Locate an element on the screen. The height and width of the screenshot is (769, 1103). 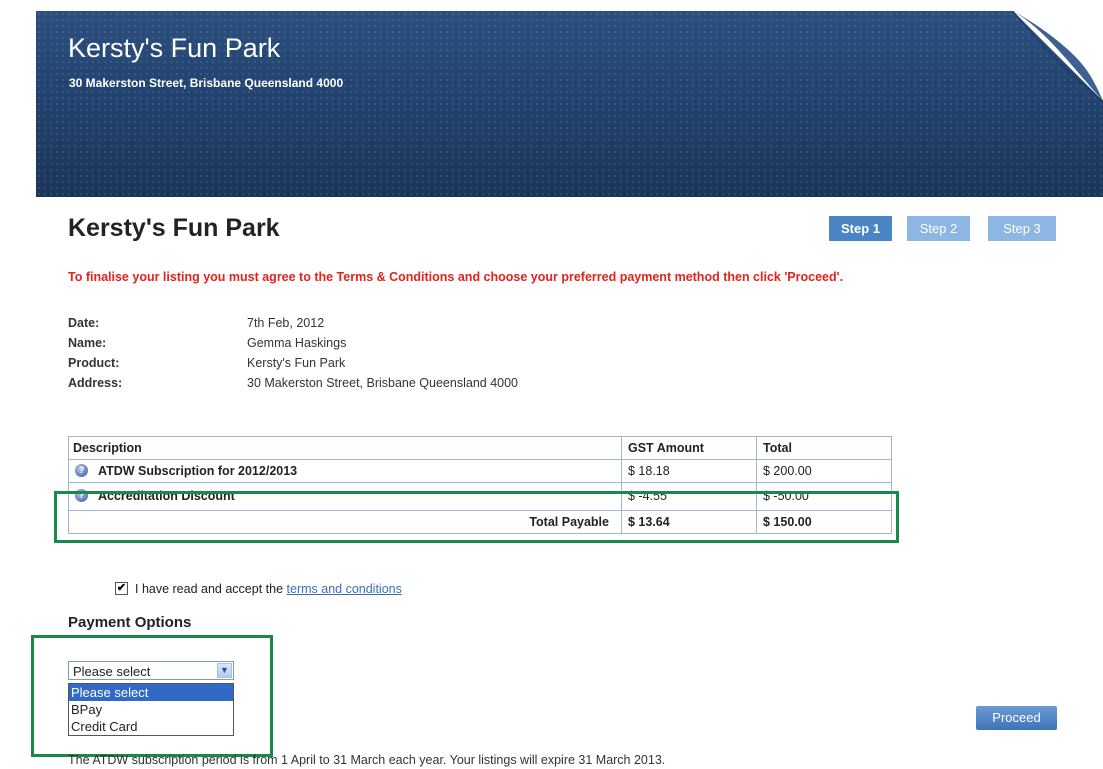
total-amount: $ 150.00 is located at coordinates (823, 522).